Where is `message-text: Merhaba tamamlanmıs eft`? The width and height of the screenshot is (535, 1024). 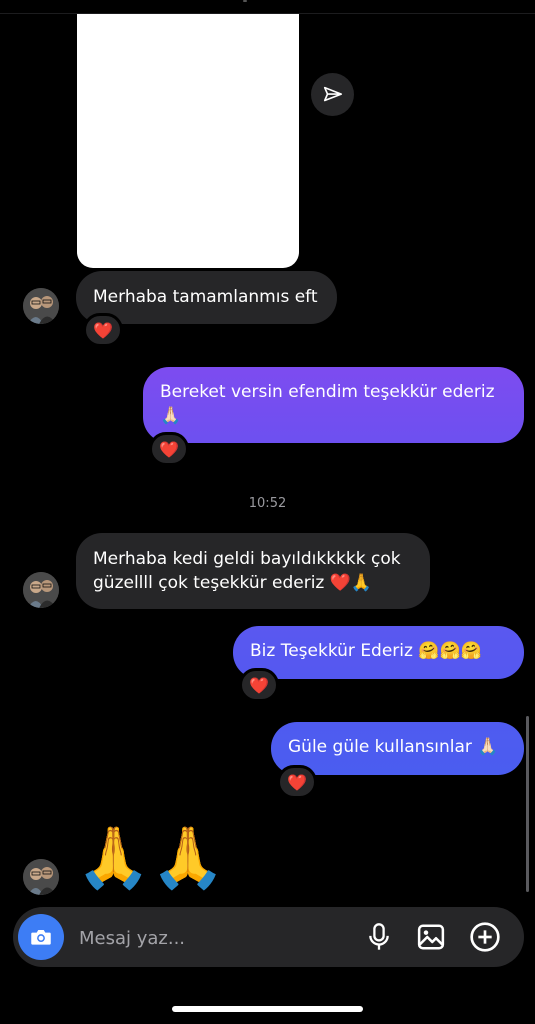 message-text: Merhaba tamamlanmıs eft is located at coordinates (205, 297).